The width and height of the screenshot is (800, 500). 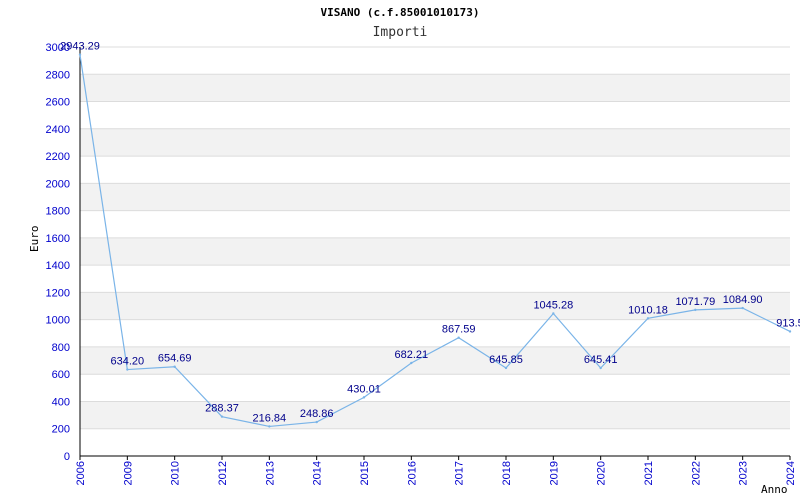 What do you see at coordinates (507, 473) in the screenshot?
I see `x-tick-label: 2018` at bounding box center [507, 473].